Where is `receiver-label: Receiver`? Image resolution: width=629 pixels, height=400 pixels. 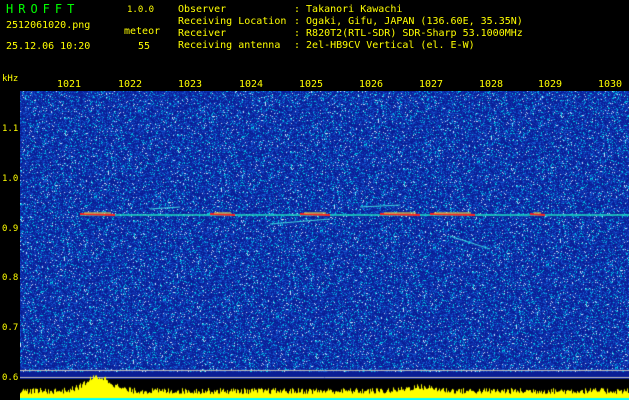
receiver-label: Receiver is located at coordinates (202, 33).